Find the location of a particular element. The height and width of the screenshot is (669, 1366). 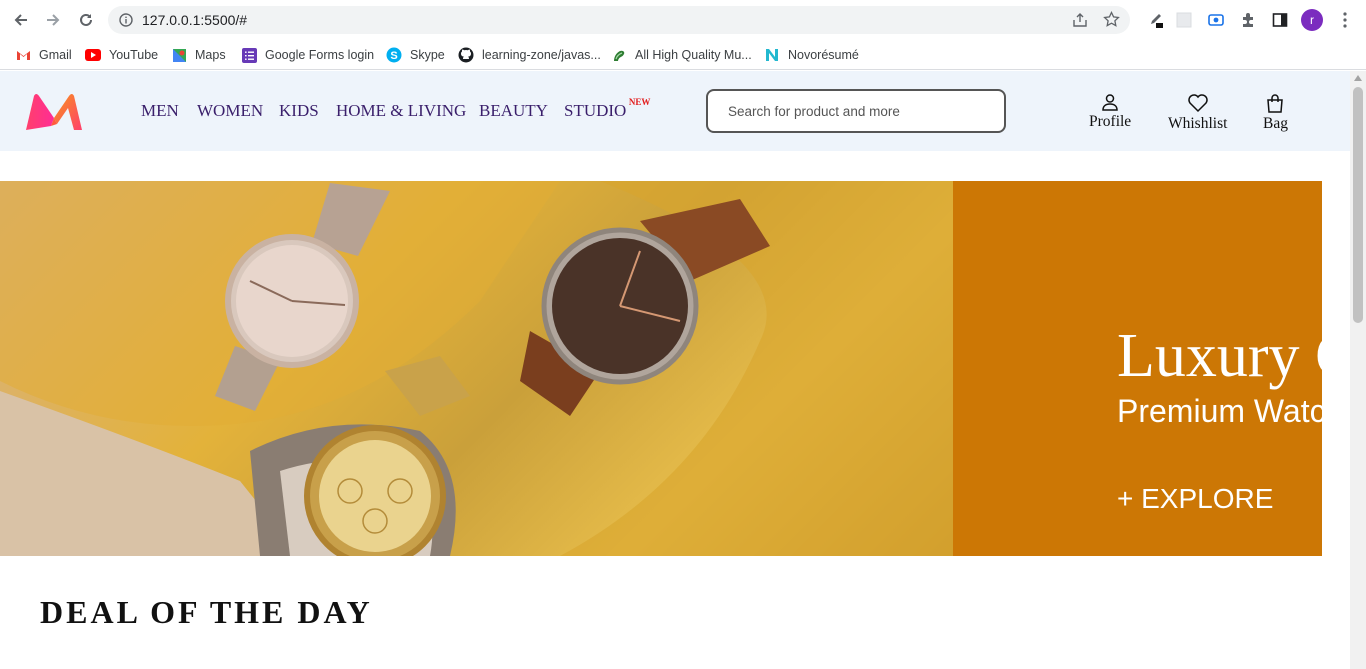

music-icon is located at coordinates (619, 55).